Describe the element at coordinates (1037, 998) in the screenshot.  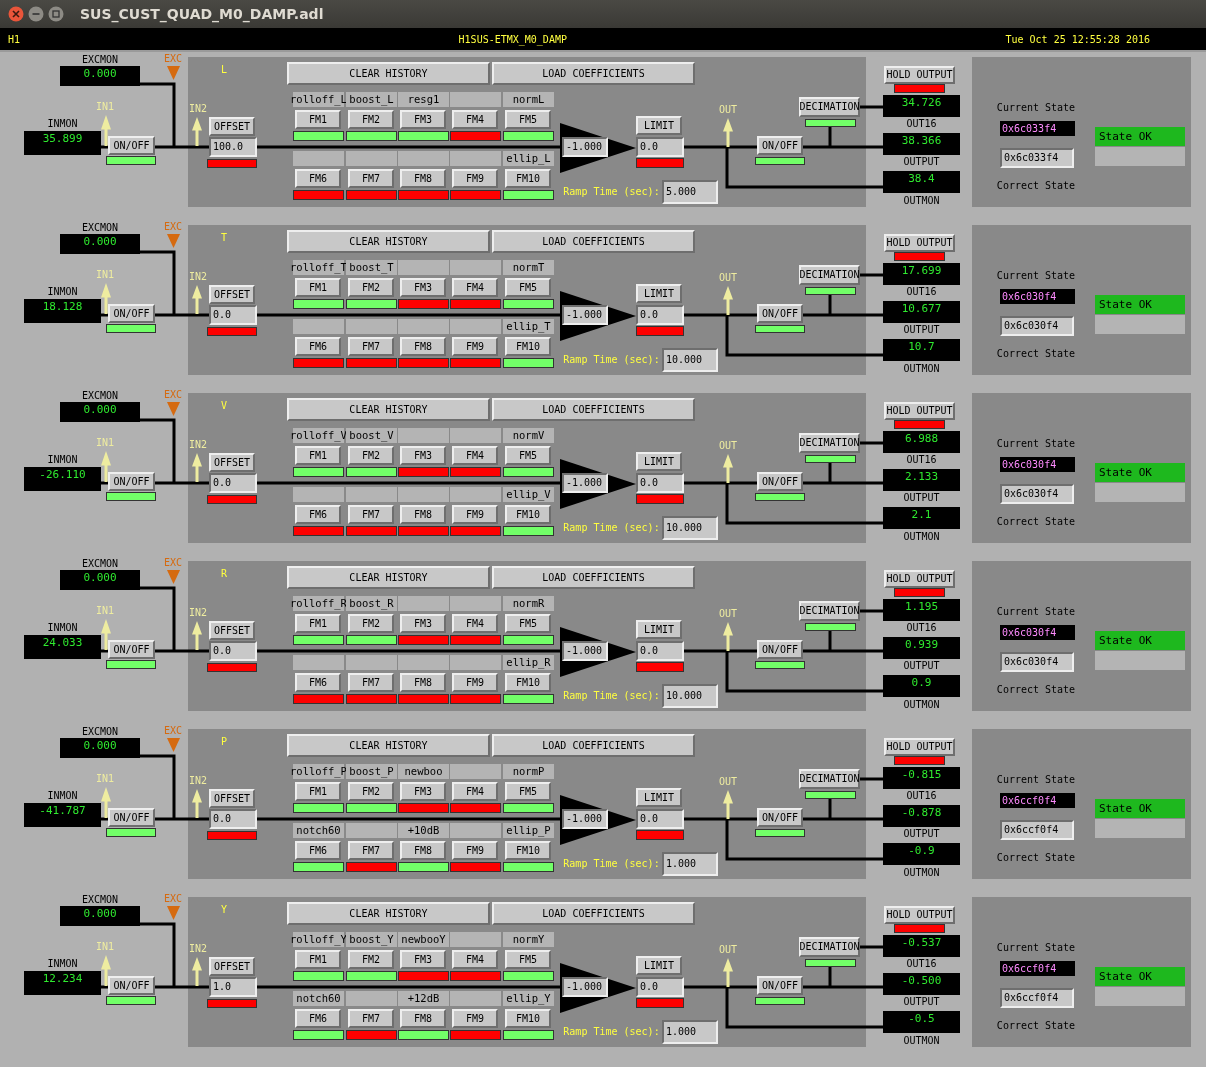
I see `correct-state-field: 0x6ccf0f4` at that location.